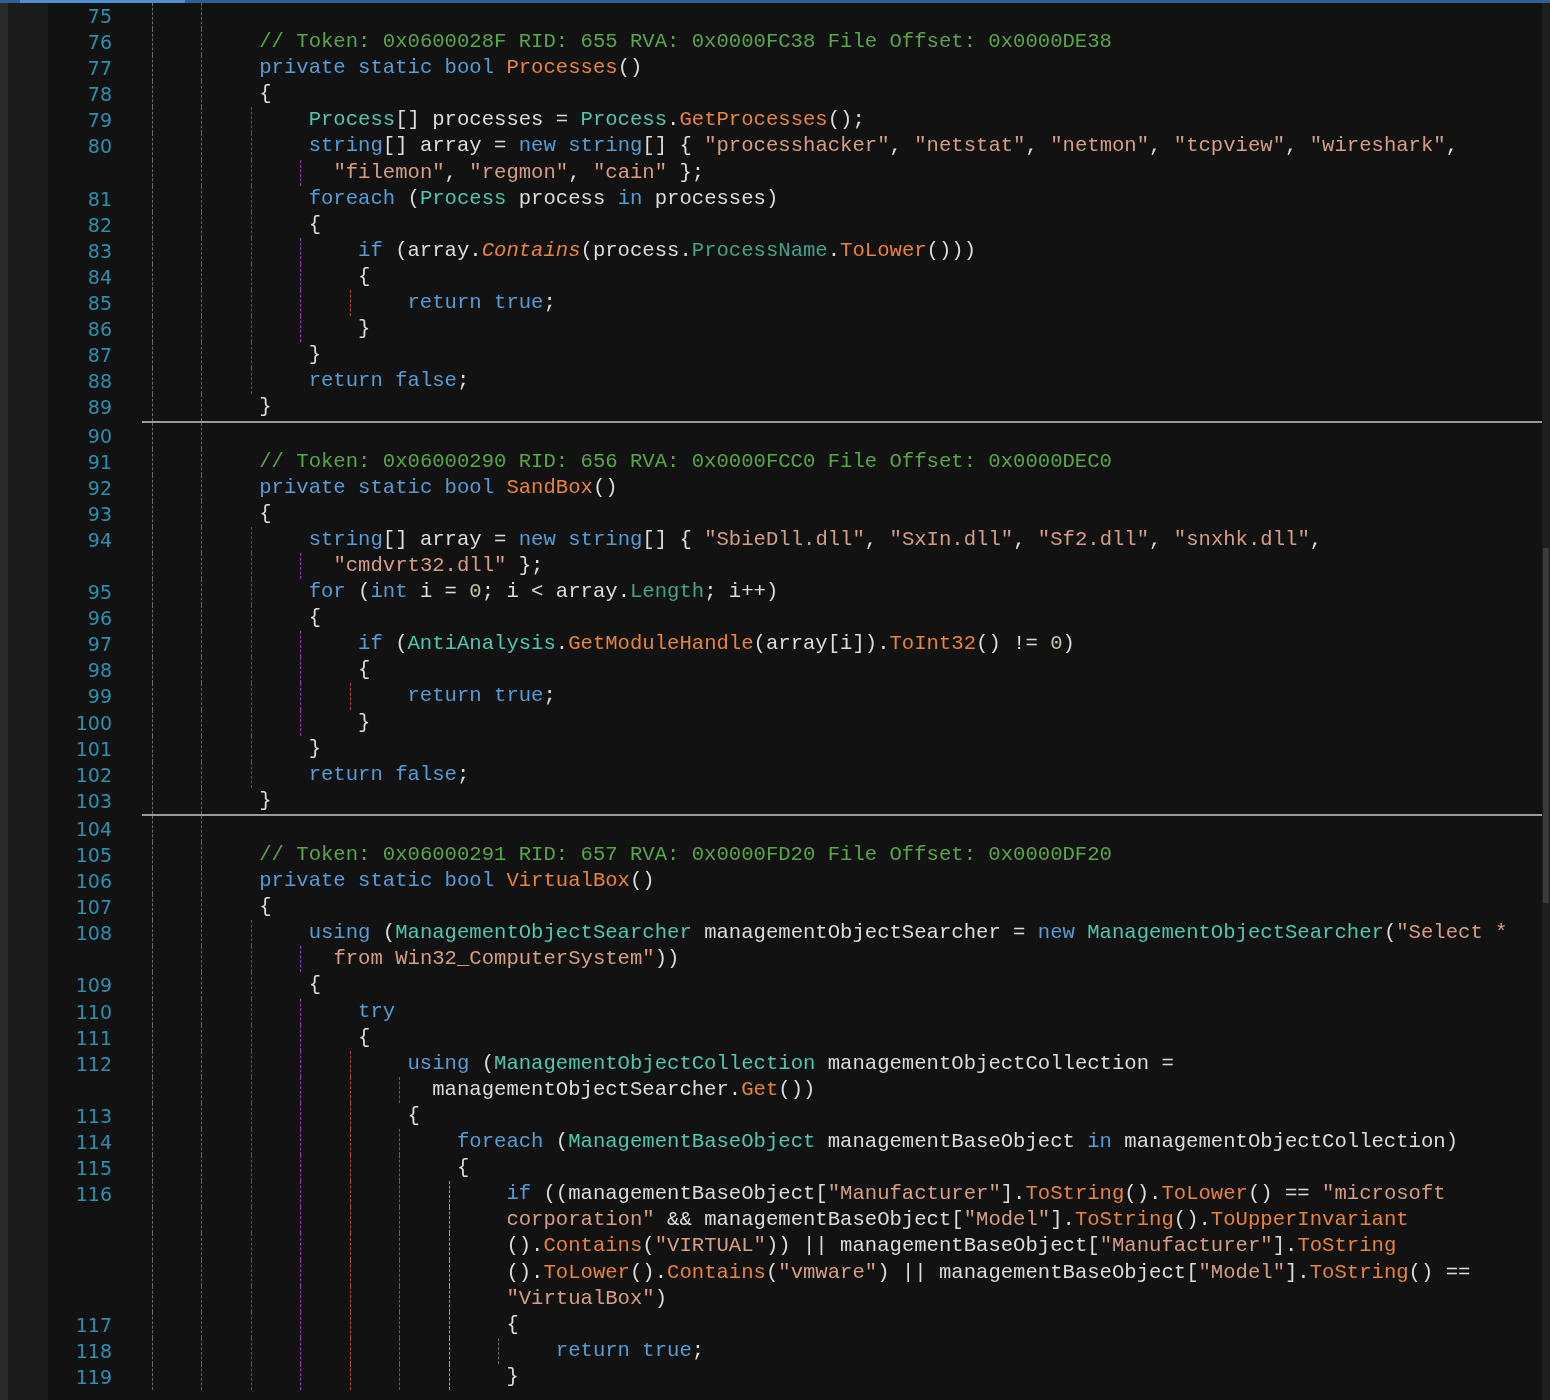  What do you see at coordinates (99, 513) in the screenshot?
I see `line-number: 93` at bounding box center [99, 513].